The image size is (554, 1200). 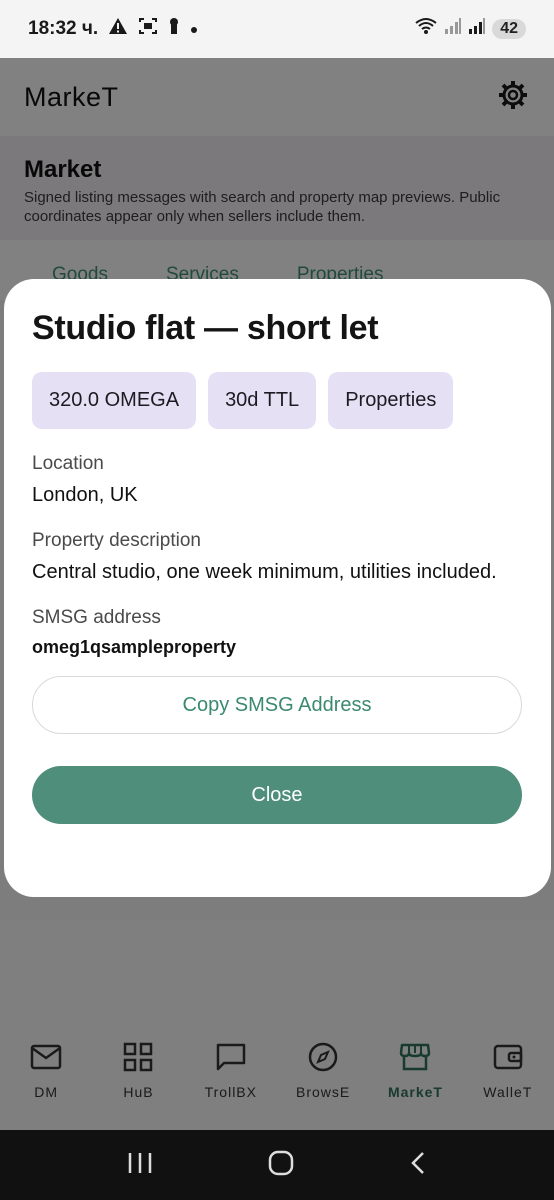 What do you see at coordinates (174, 29) in the screenshot?
I see `keyhole-icon` at bounding box center [174, 29].